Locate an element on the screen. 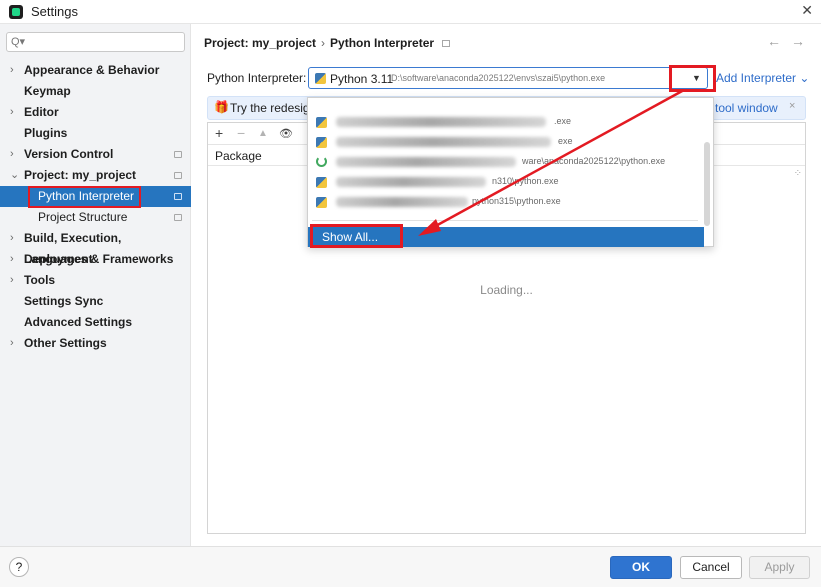  sidebar-item-label: Settings Sync is located at coordinates (64, 301).